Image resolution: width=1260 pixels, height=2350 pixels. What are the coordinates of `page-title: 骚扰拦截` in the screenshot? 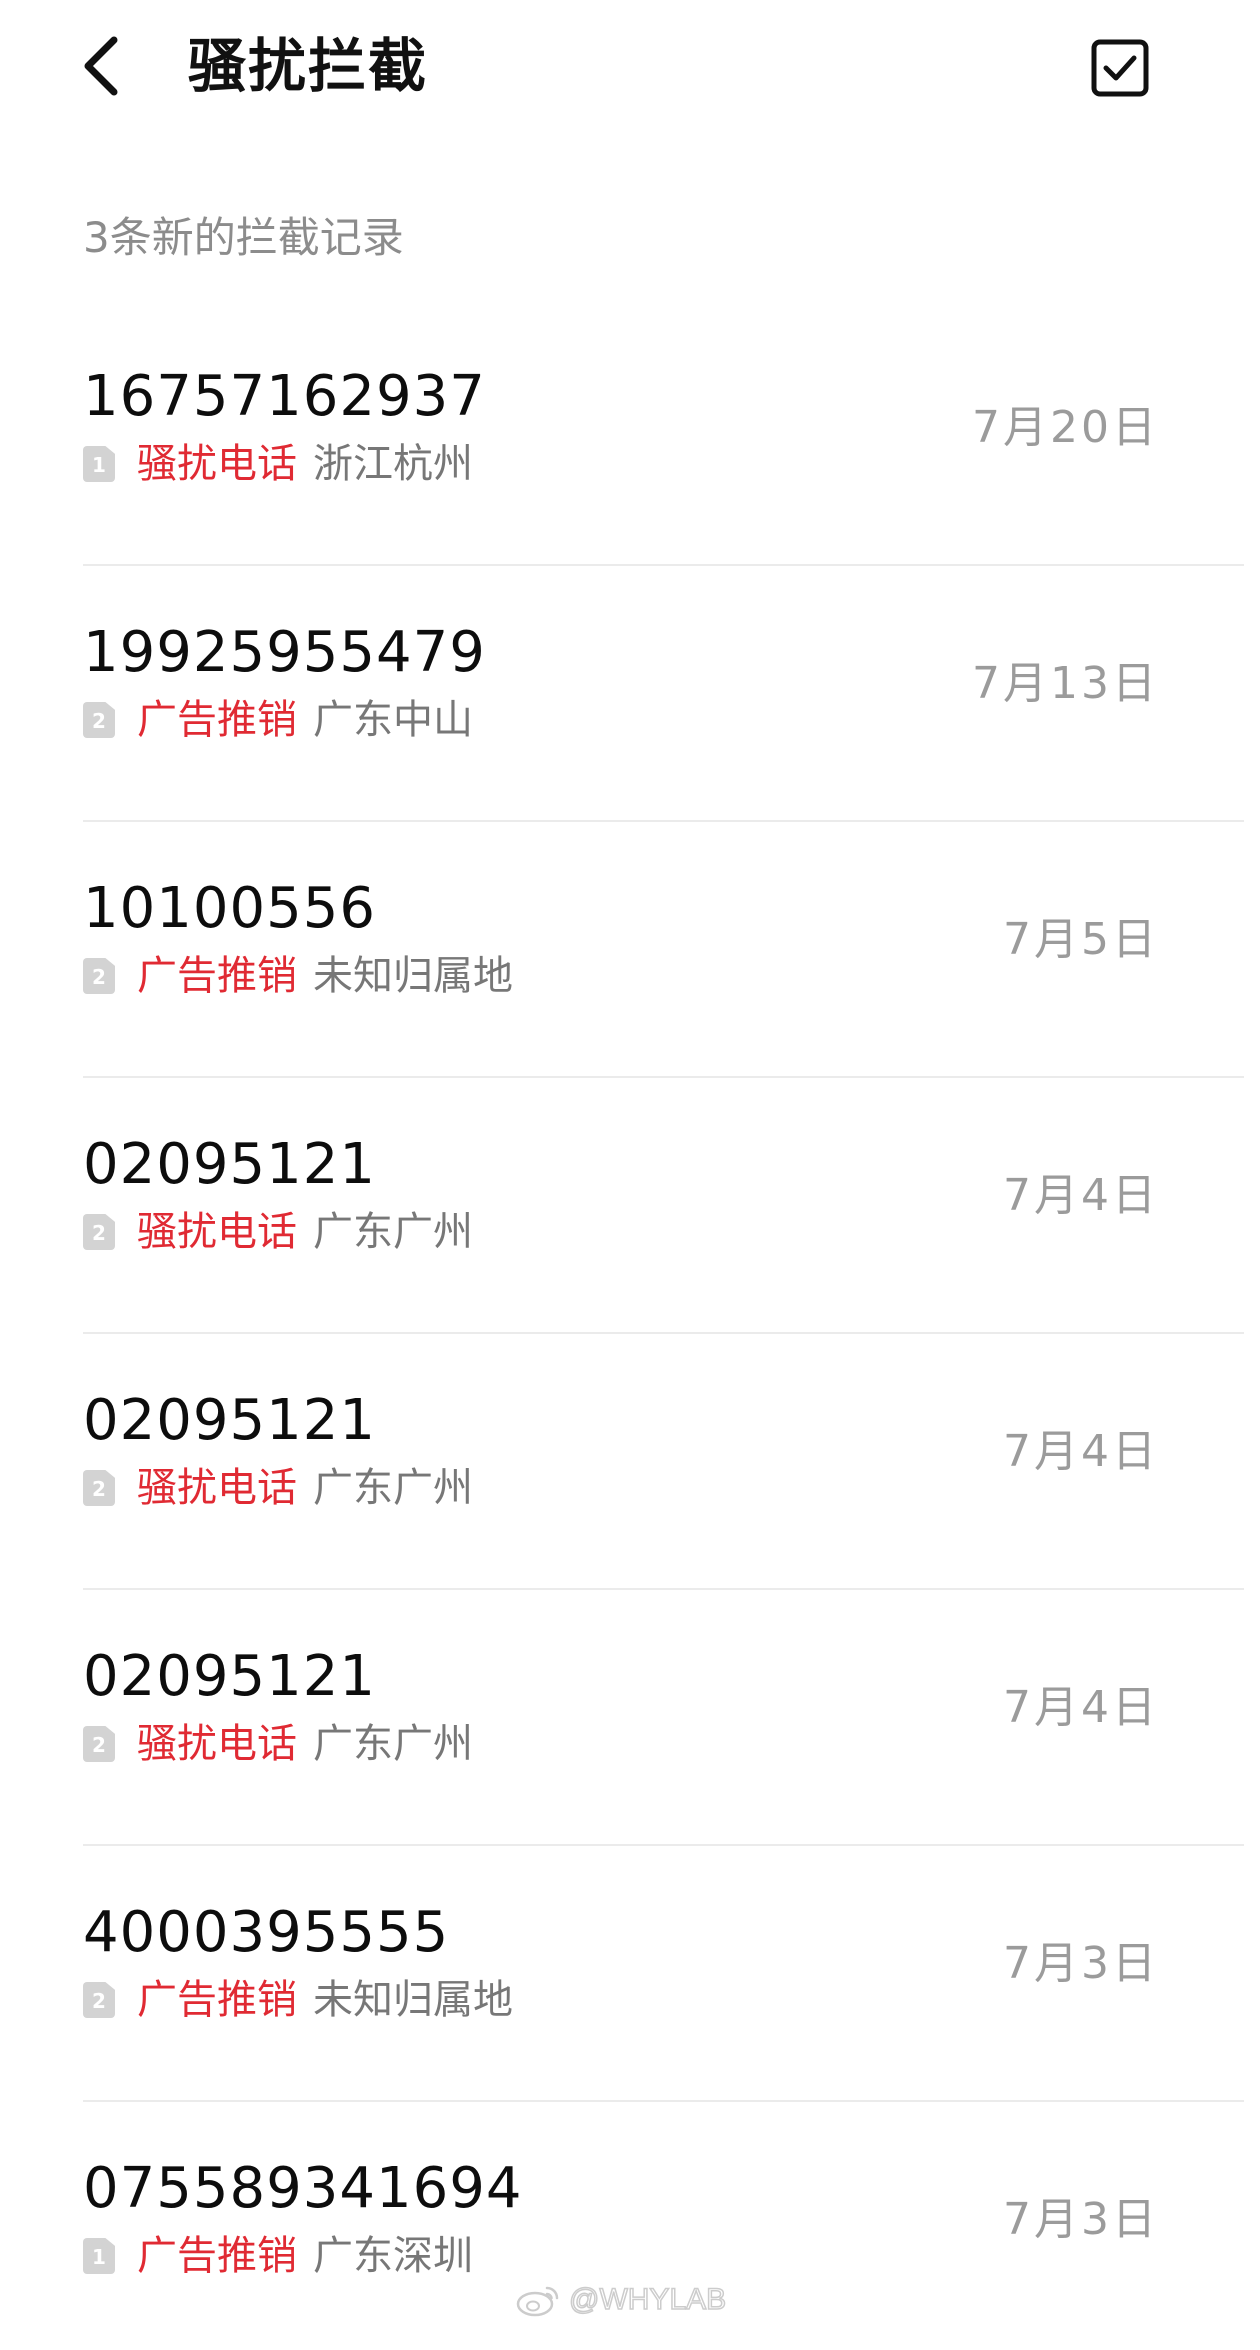 It's located at (308, 66).